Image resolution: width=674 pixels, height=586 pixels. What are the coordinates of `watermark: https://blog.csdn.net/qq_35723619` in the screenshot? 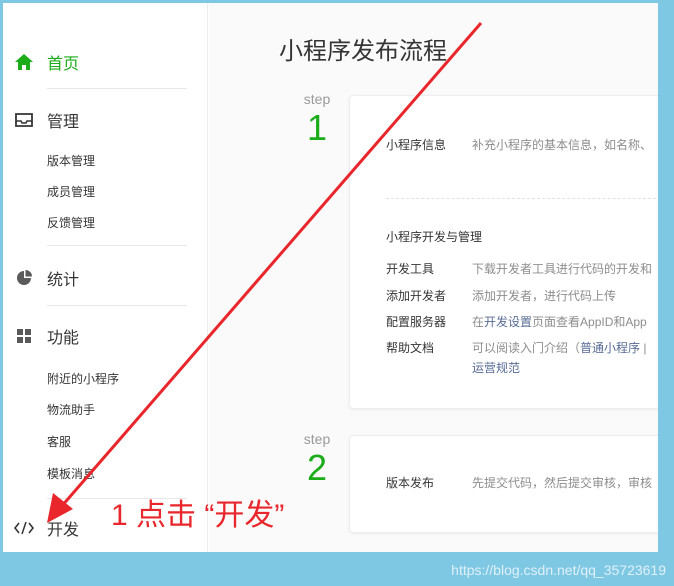 It's located at (558, 570).